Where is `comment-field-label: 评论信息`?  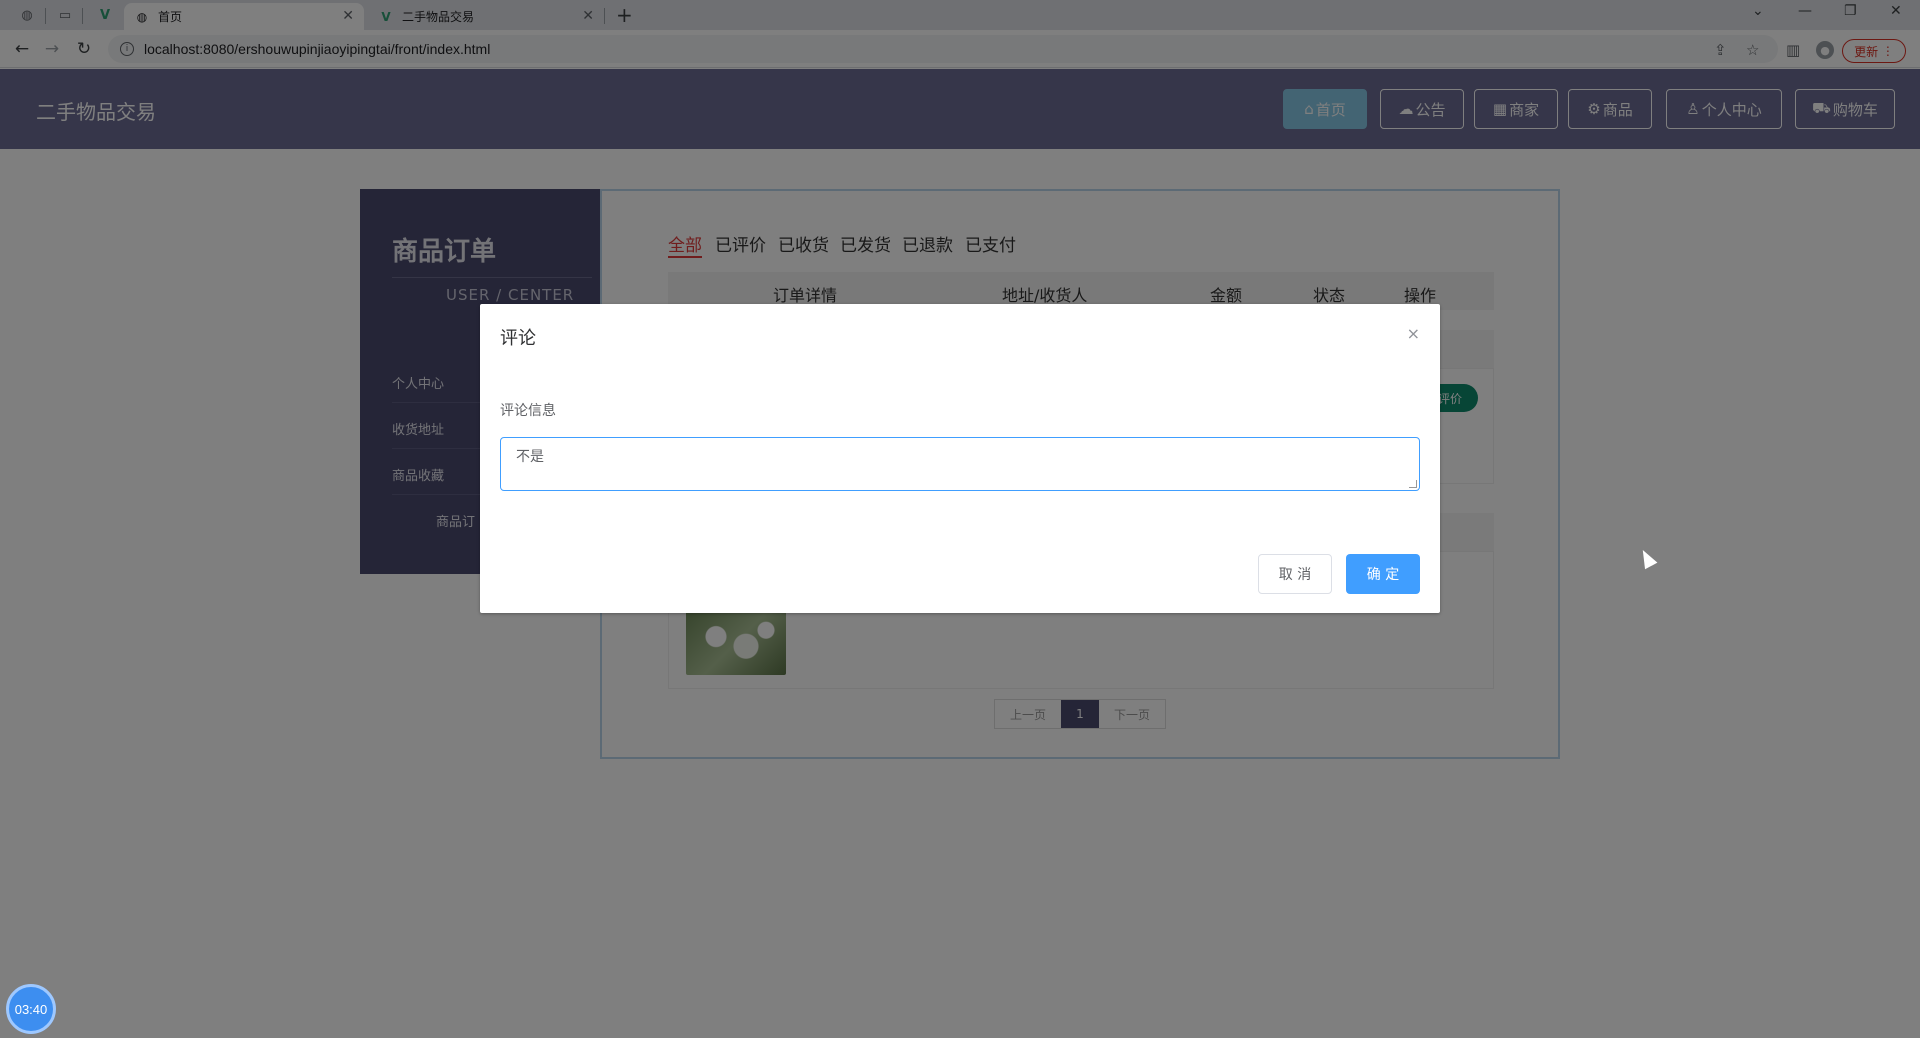
comment-field-label: 评论信息 is located at coordinates (528, 411).